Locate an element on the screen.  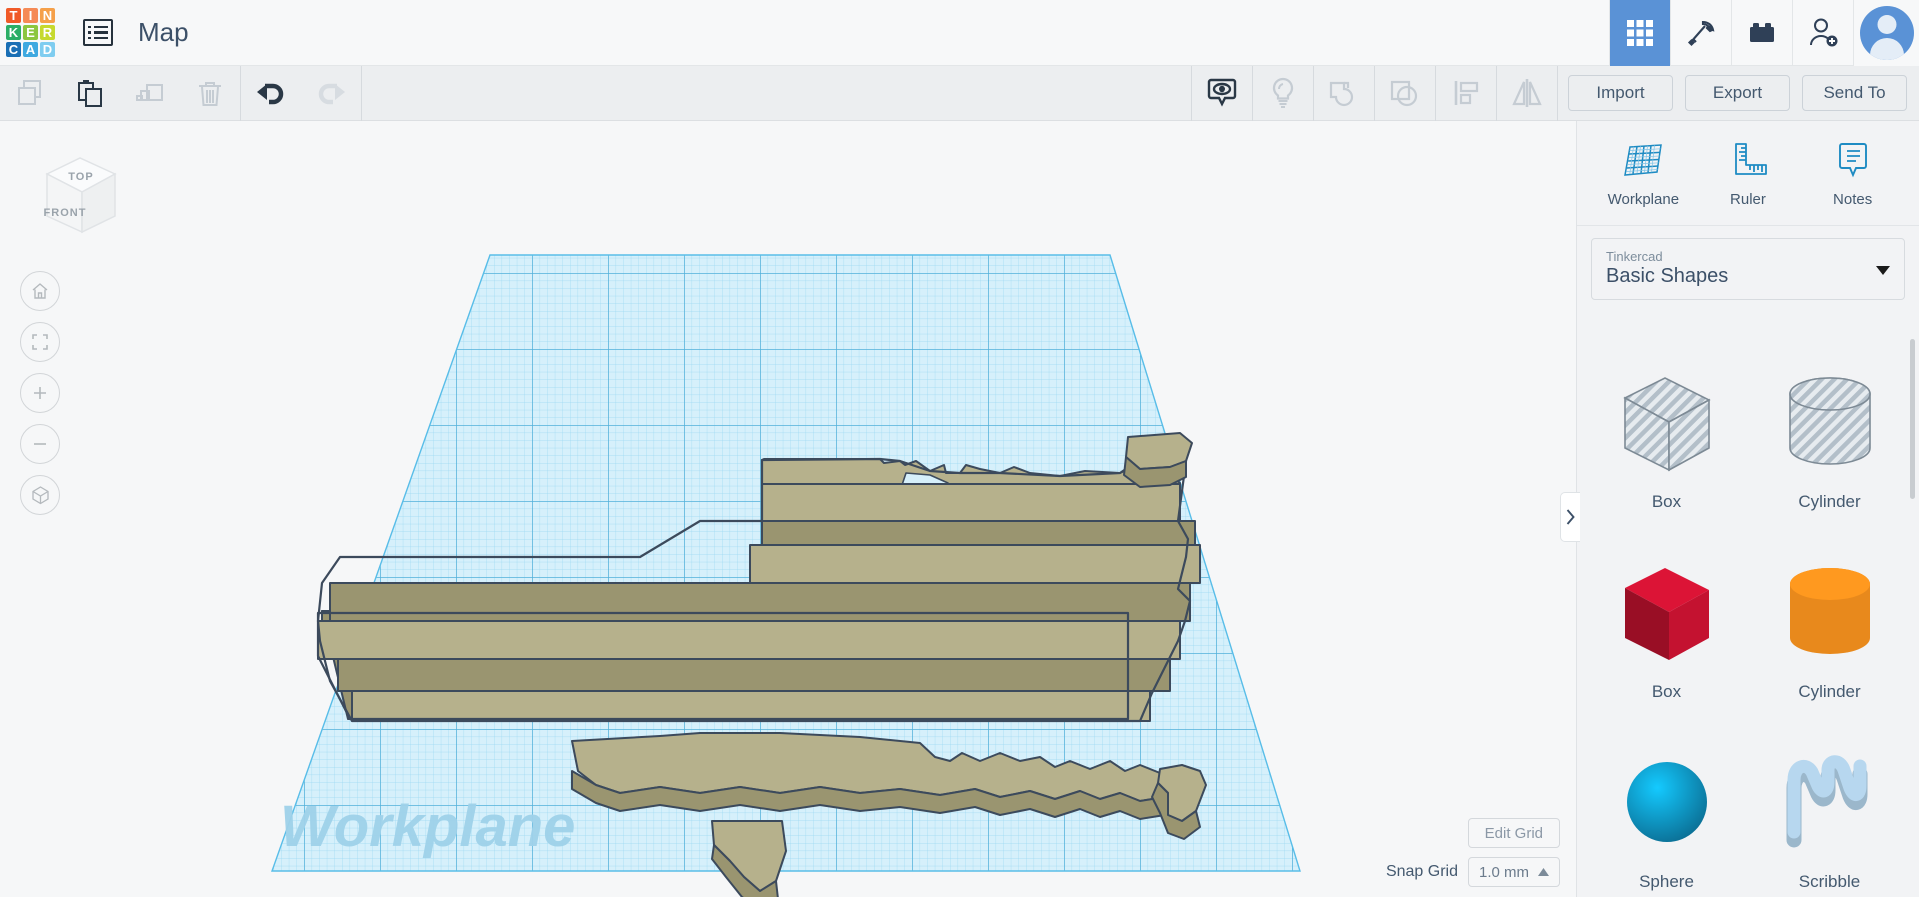
group-shapes-icon is located at coordinates (1341, 94).